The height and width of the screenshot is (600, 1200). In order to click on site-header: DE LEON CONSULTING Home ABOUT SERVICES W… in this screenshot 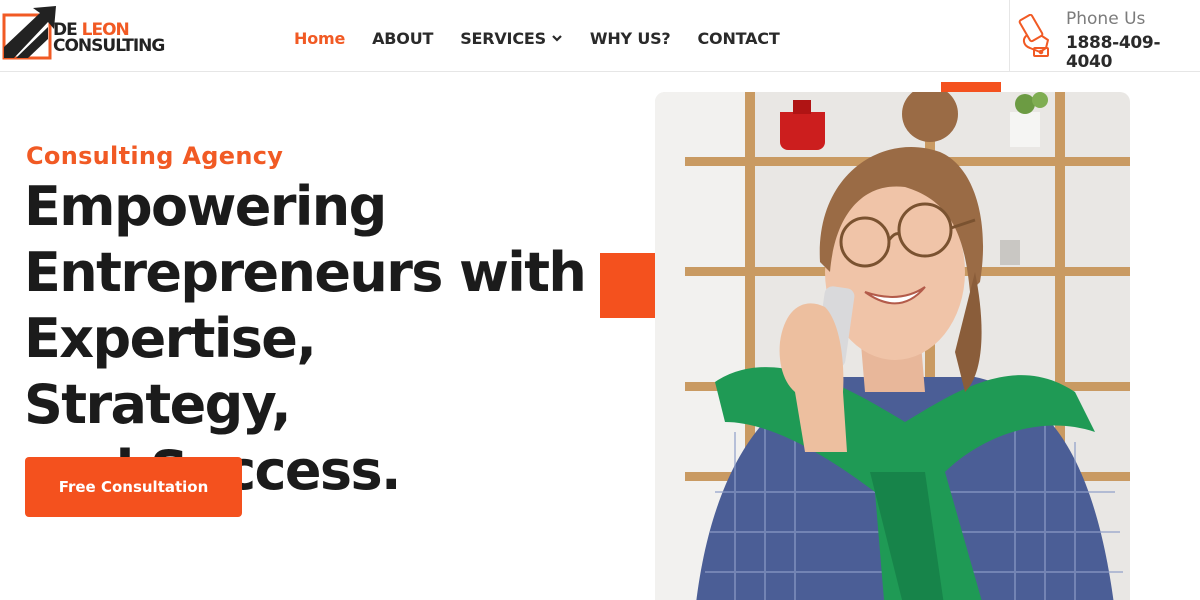, I will do `click(600, 36)`.